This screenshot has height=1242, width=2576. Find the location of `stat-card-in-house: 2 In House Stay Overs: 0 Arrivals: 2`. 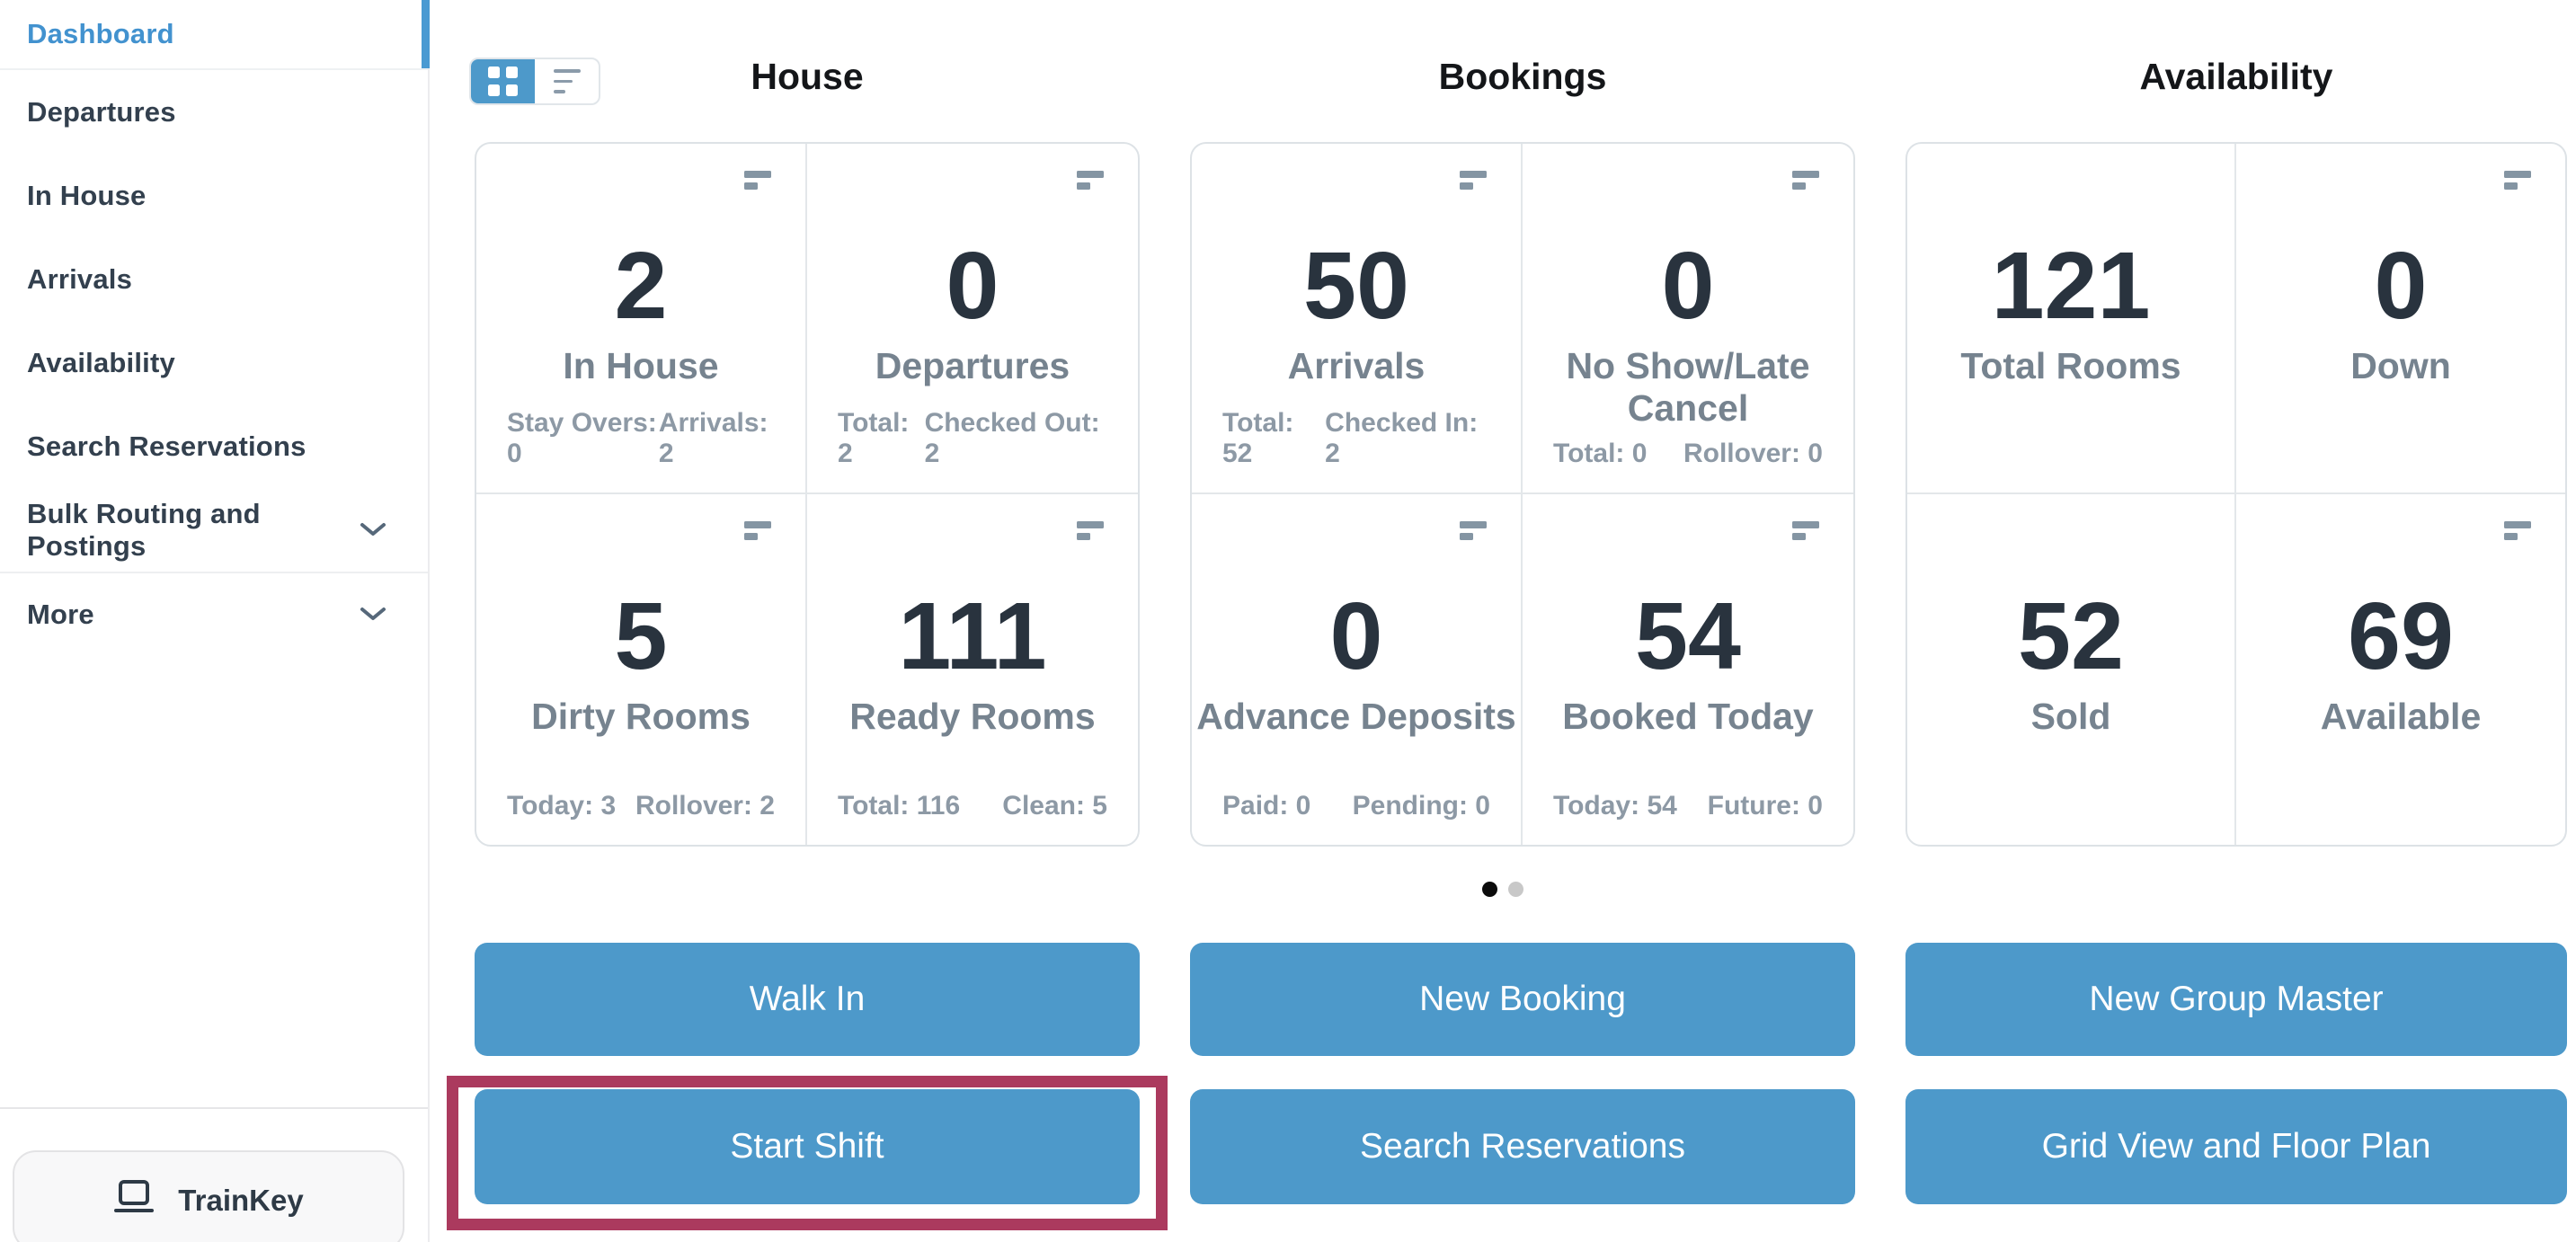

stat-card-in-house: 2 In House Stay Overs: 0 Arrivals: 2 is located at coordinates (641, 319).